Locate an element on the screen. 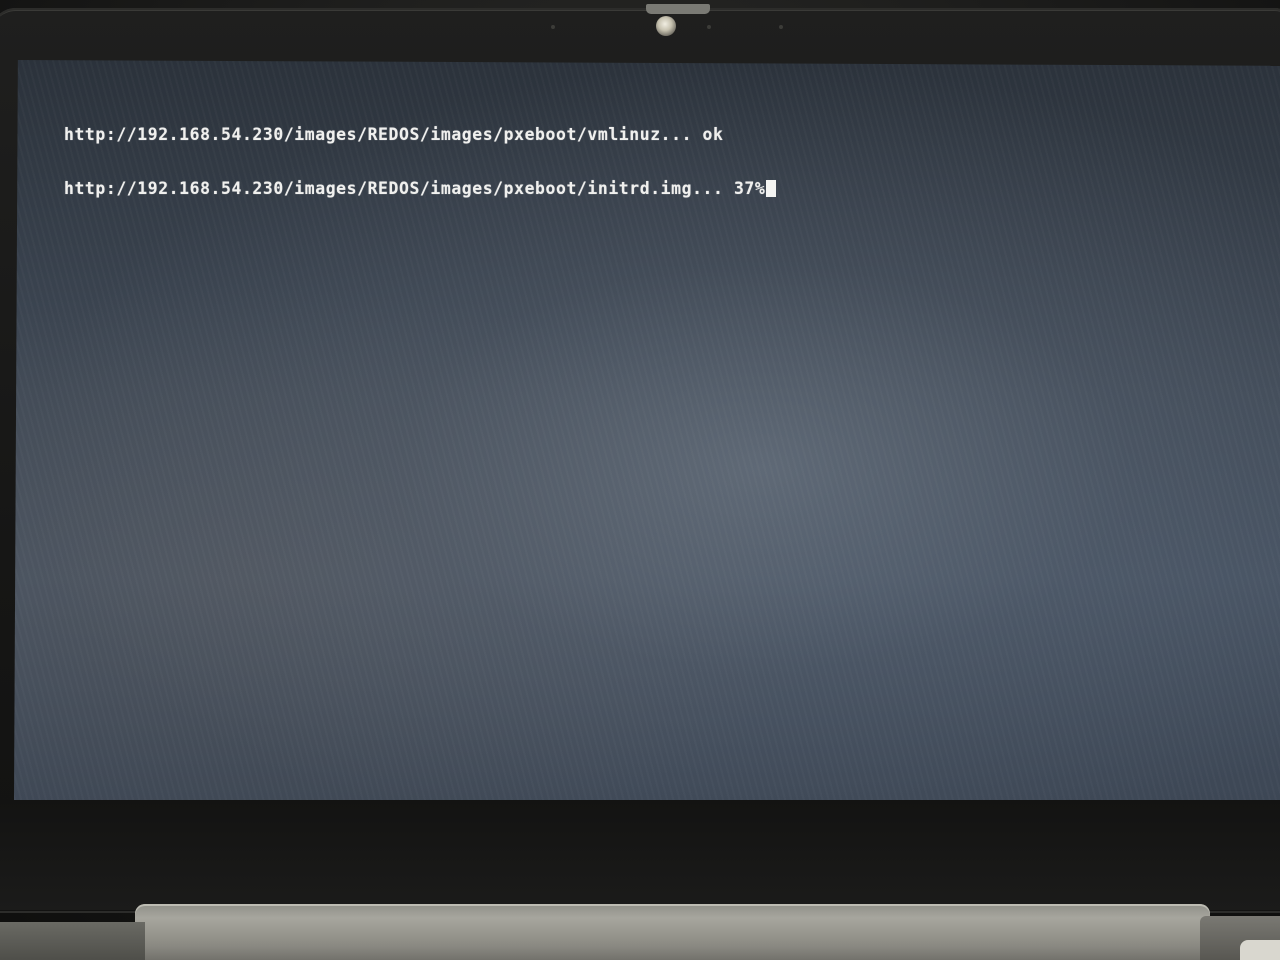  webcam-icon is located at coordinates (666, 26).